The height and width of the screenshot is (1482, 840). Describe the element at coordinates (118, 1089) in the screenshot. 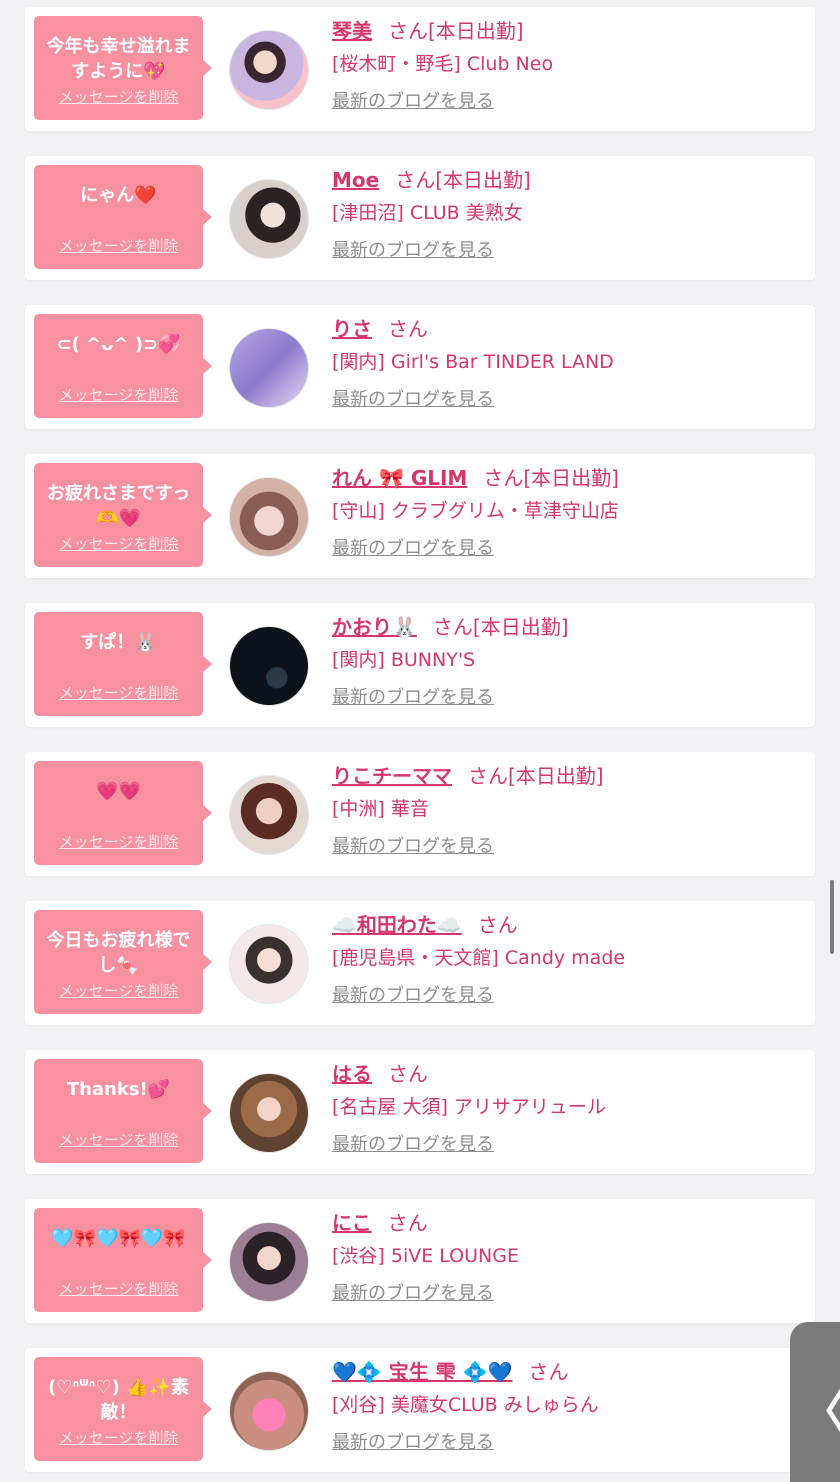

I see `message-text: Thanks!💕` at that location.